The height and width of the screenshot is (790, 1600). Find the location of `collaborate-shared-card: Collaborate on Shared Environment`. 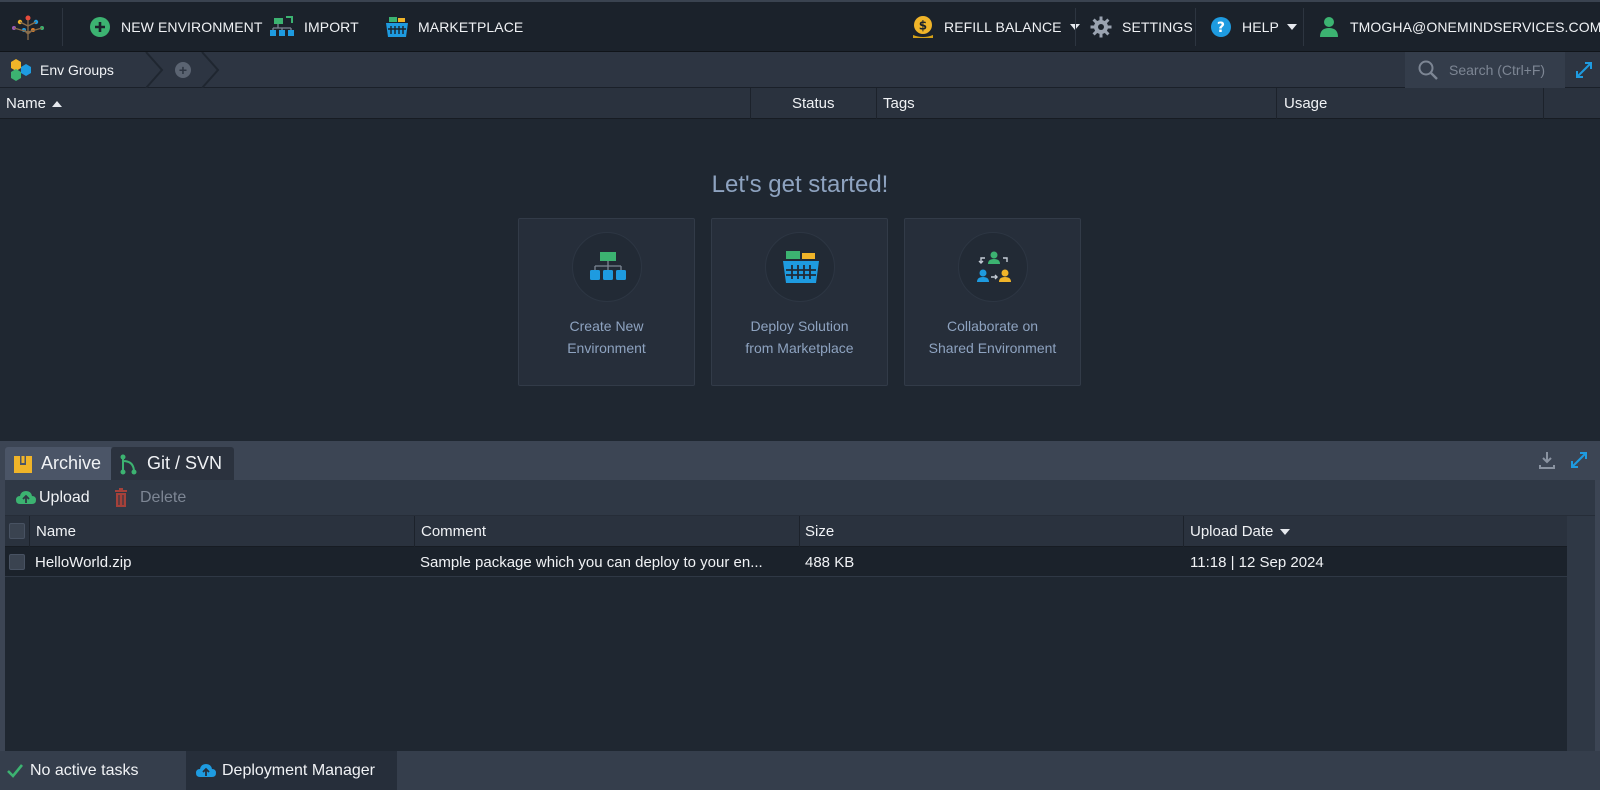

collaborate-shared-card: Collaborate on Shared Environment is located at coordinates (992, 302).